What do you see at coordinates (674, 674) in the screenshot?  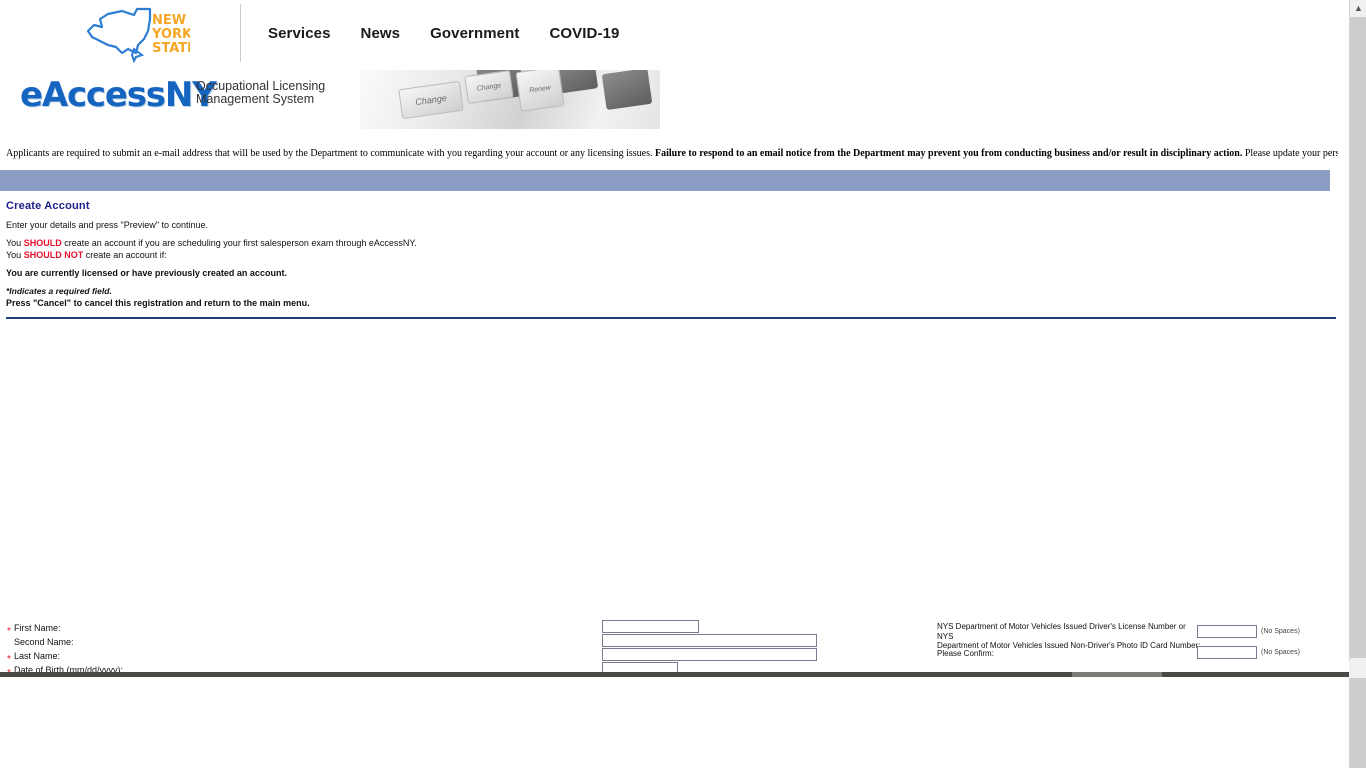 I see `horizontal-scrollbar` at bounding box center [674, 674].